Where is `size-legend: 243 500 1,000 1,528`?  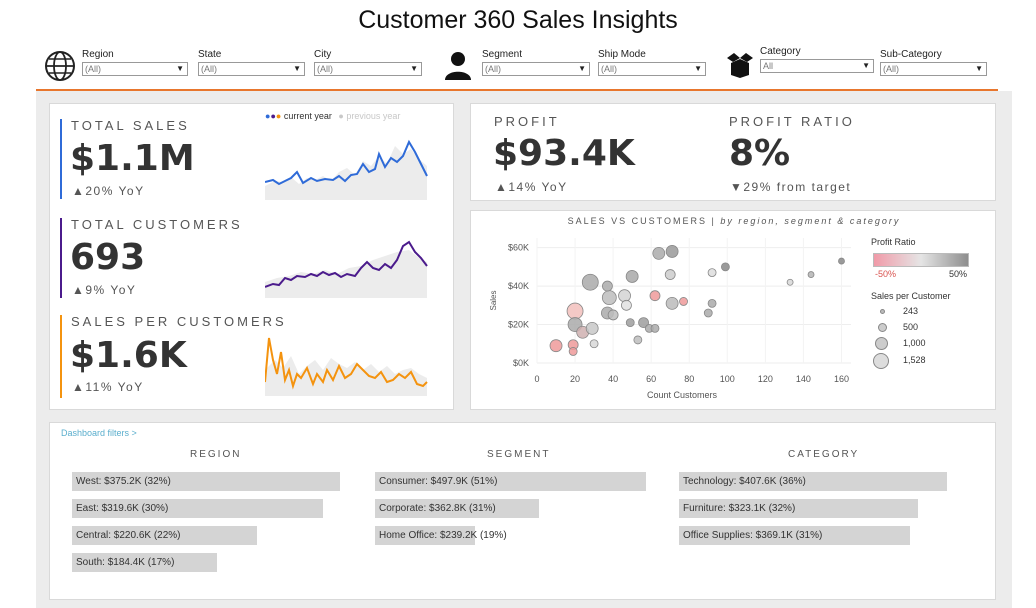 size-legend: 243 500 1,000 1,528 is located at coordinates (923, 341).